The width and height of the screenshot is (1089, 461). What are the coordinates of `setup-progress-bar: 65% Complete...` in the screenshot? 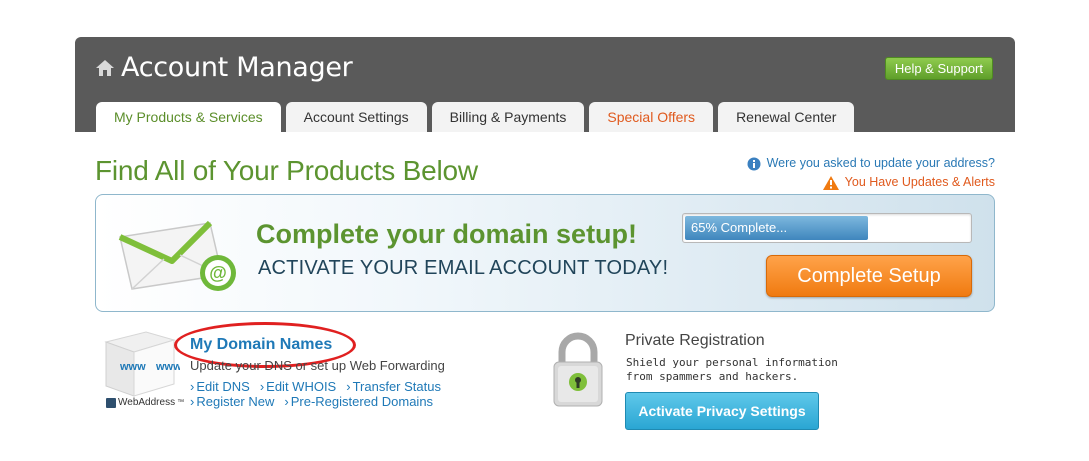 It's located at (827, 228).